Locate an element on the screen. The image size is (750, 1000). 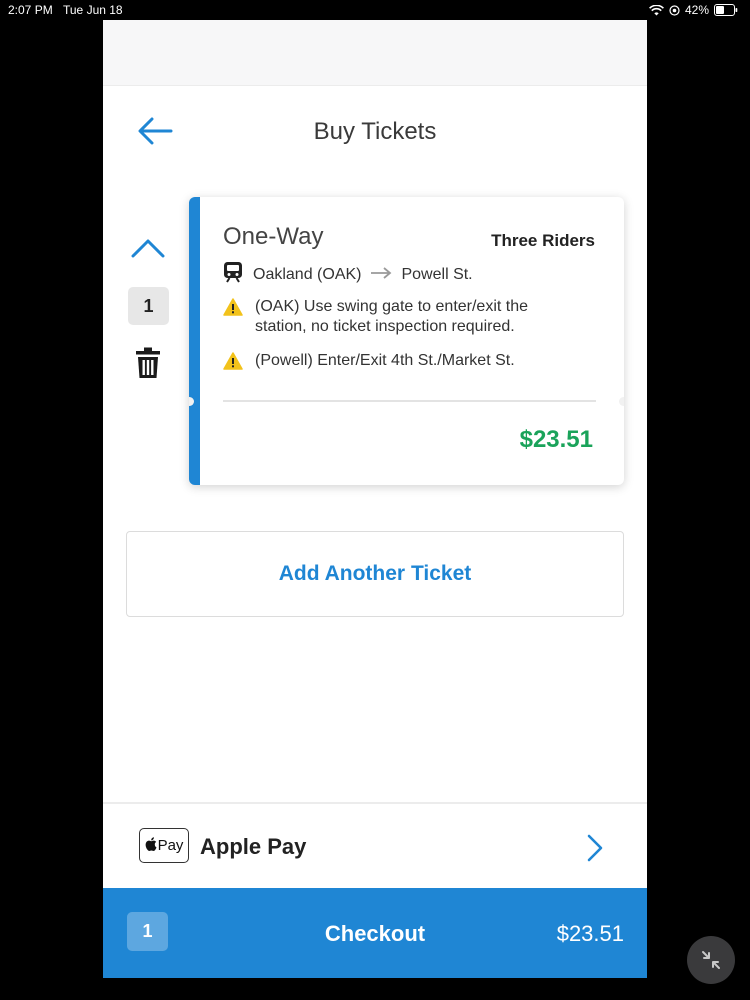
apple-pay-logo: Pay is located at coordinates (164, 845).